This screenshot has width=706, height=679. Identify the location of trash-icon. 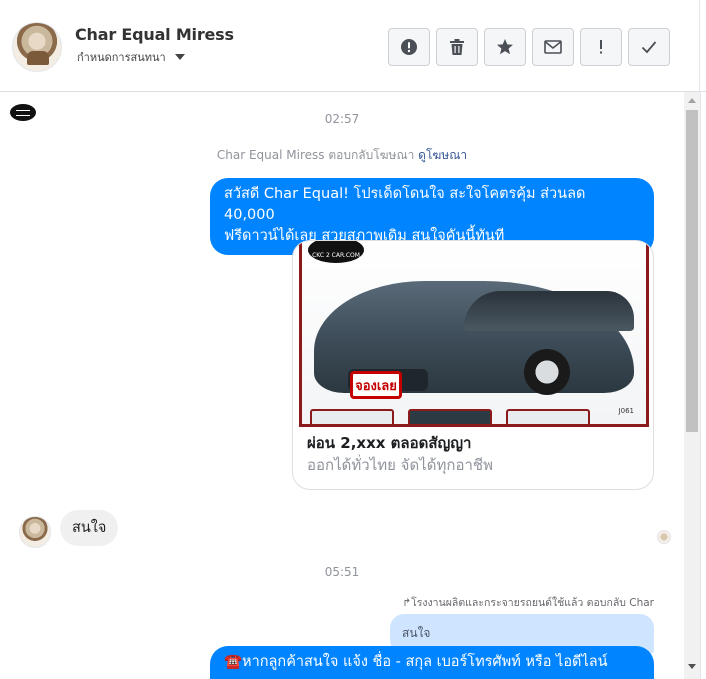
(457, 47).